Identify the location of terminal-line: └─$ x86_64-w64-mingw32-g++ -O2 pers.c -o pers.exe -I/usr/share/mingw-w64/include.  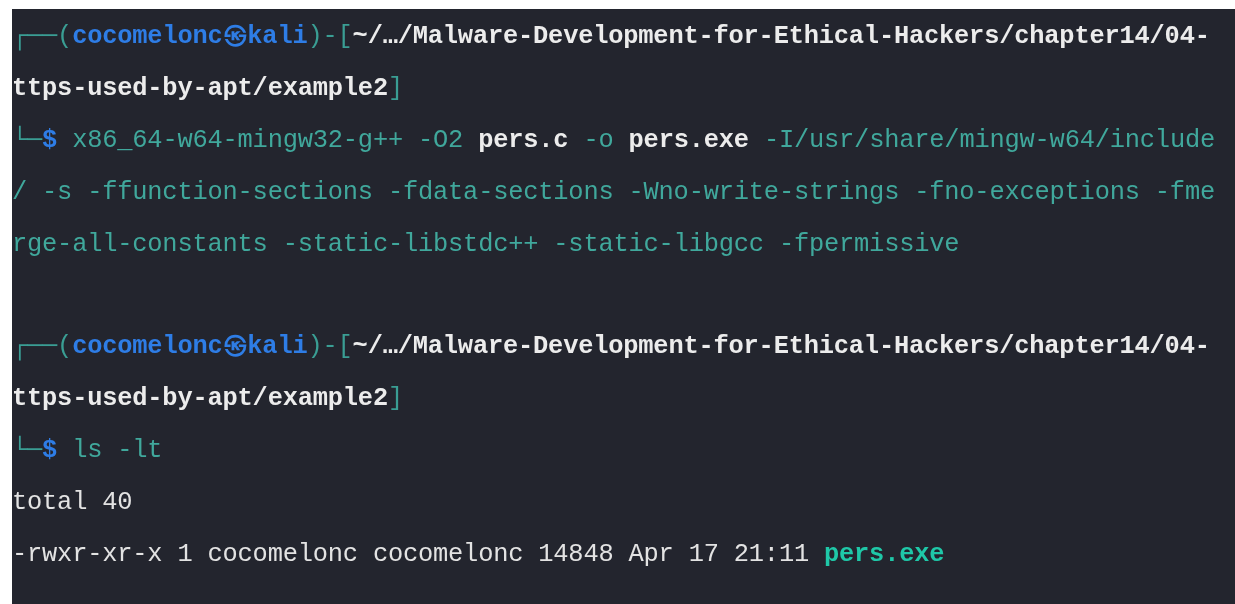
(613, 140).